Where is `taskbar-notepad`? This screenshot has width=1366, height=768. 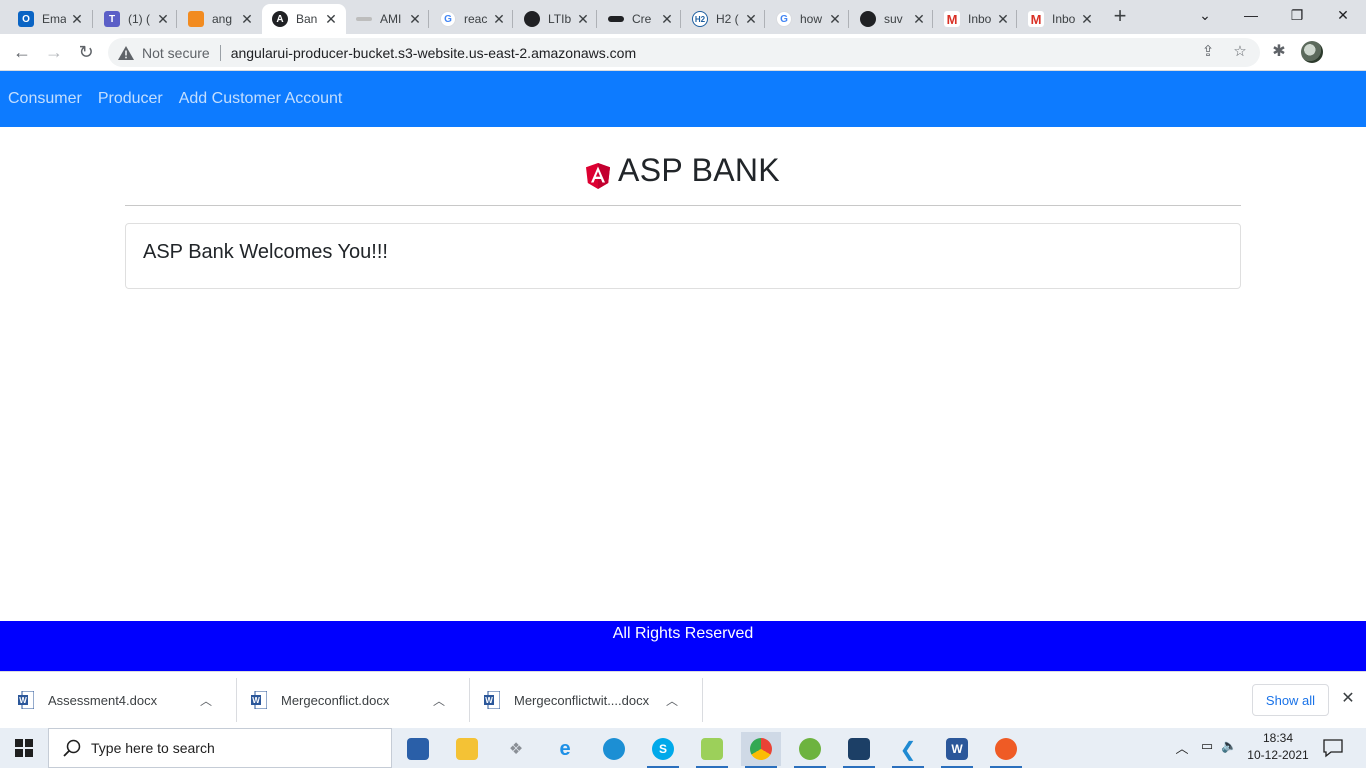 taskbar-notepad is located at coordinates (712, 750).